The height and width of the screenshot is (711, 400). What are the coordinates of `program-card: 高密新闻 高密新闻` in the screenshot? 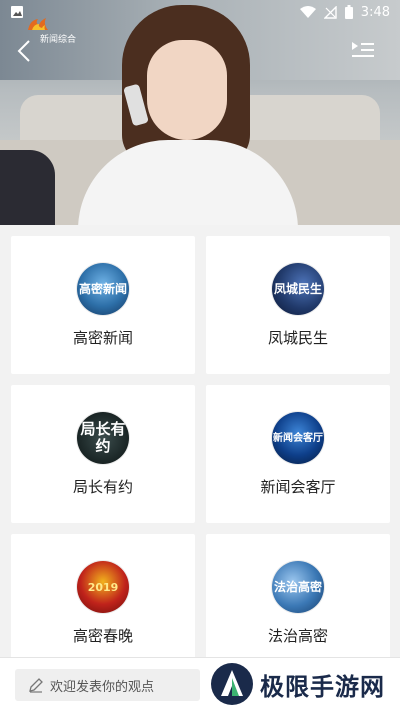 It's located at (103, 305).